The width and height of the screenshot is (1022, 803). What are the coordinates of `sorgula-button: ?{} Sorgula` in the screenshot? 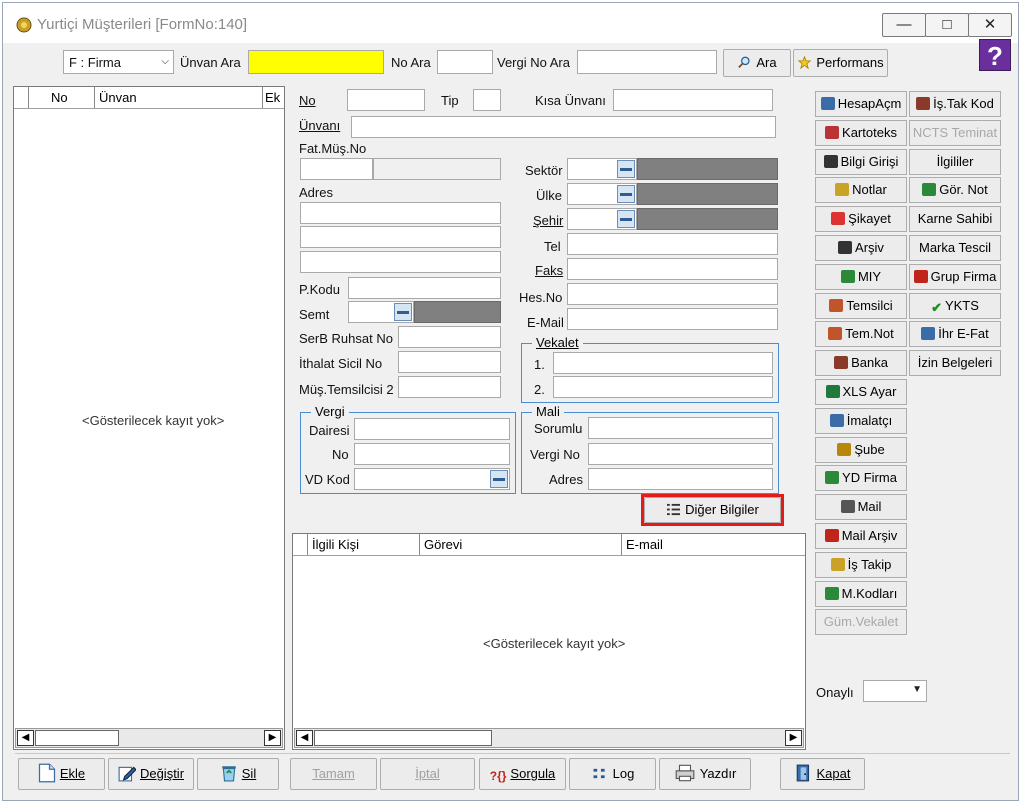 It's located at (522, 774).